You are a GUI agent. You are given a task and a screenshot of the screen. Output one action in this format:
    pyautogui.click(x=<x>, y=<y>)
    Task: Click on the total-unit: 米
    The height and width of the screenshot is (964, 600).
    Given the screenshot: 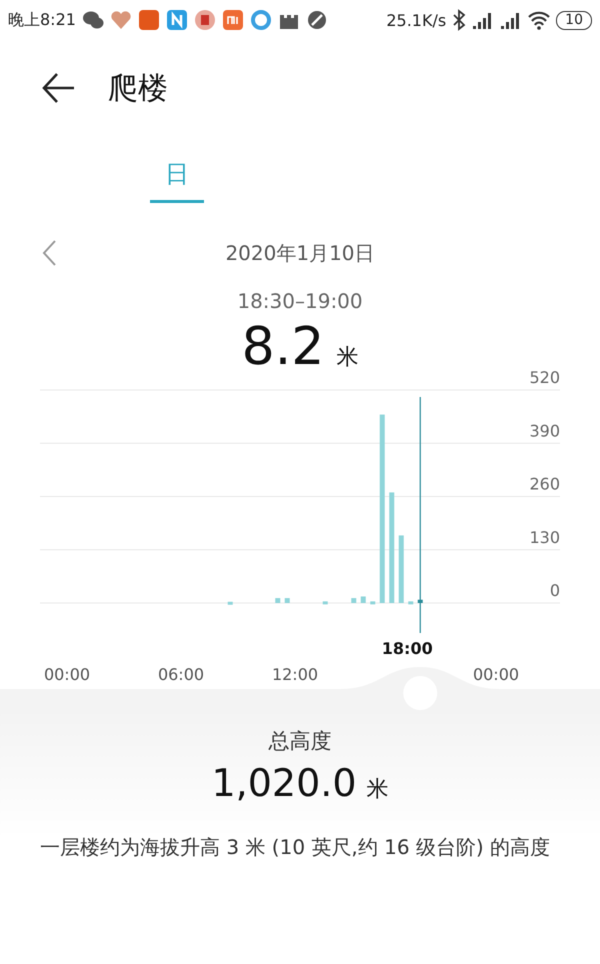 What is the action you would take?
    pyautogui.click(x=377, y=790)
    